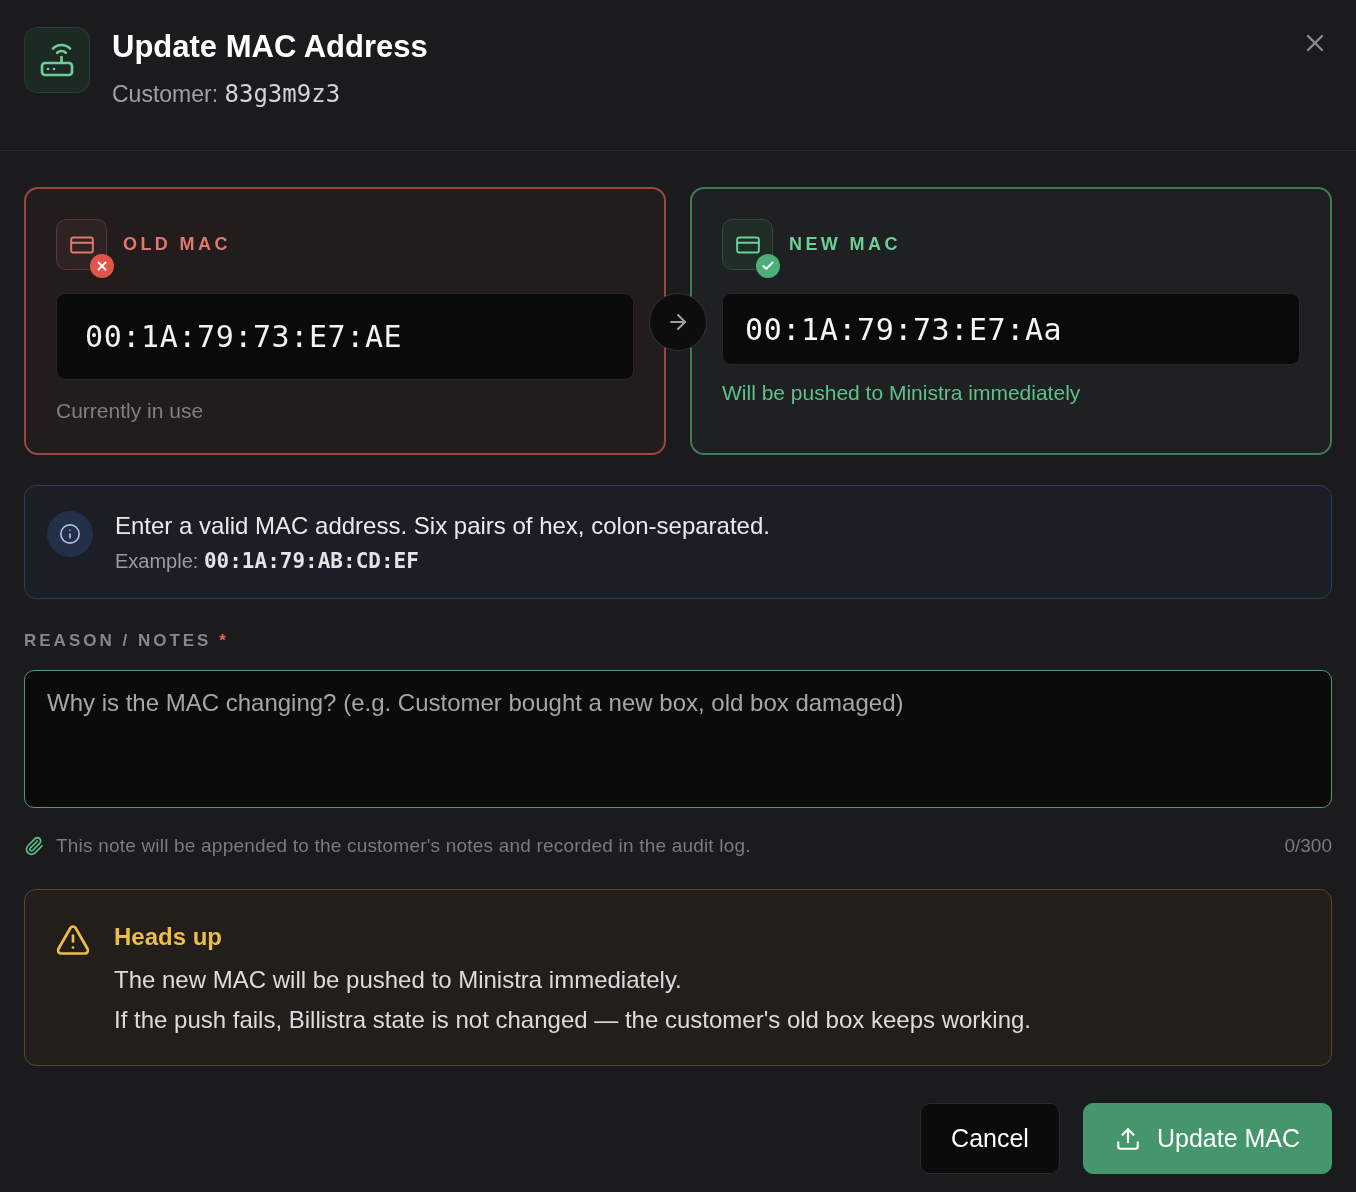 This screenshot has width=1356, height=1192. What do you see at coordinates (267, 561) in the screenshot?
I see `info-example: Example: 00:1A:79:AB:CD:EF` at bounding box center [267, 561].